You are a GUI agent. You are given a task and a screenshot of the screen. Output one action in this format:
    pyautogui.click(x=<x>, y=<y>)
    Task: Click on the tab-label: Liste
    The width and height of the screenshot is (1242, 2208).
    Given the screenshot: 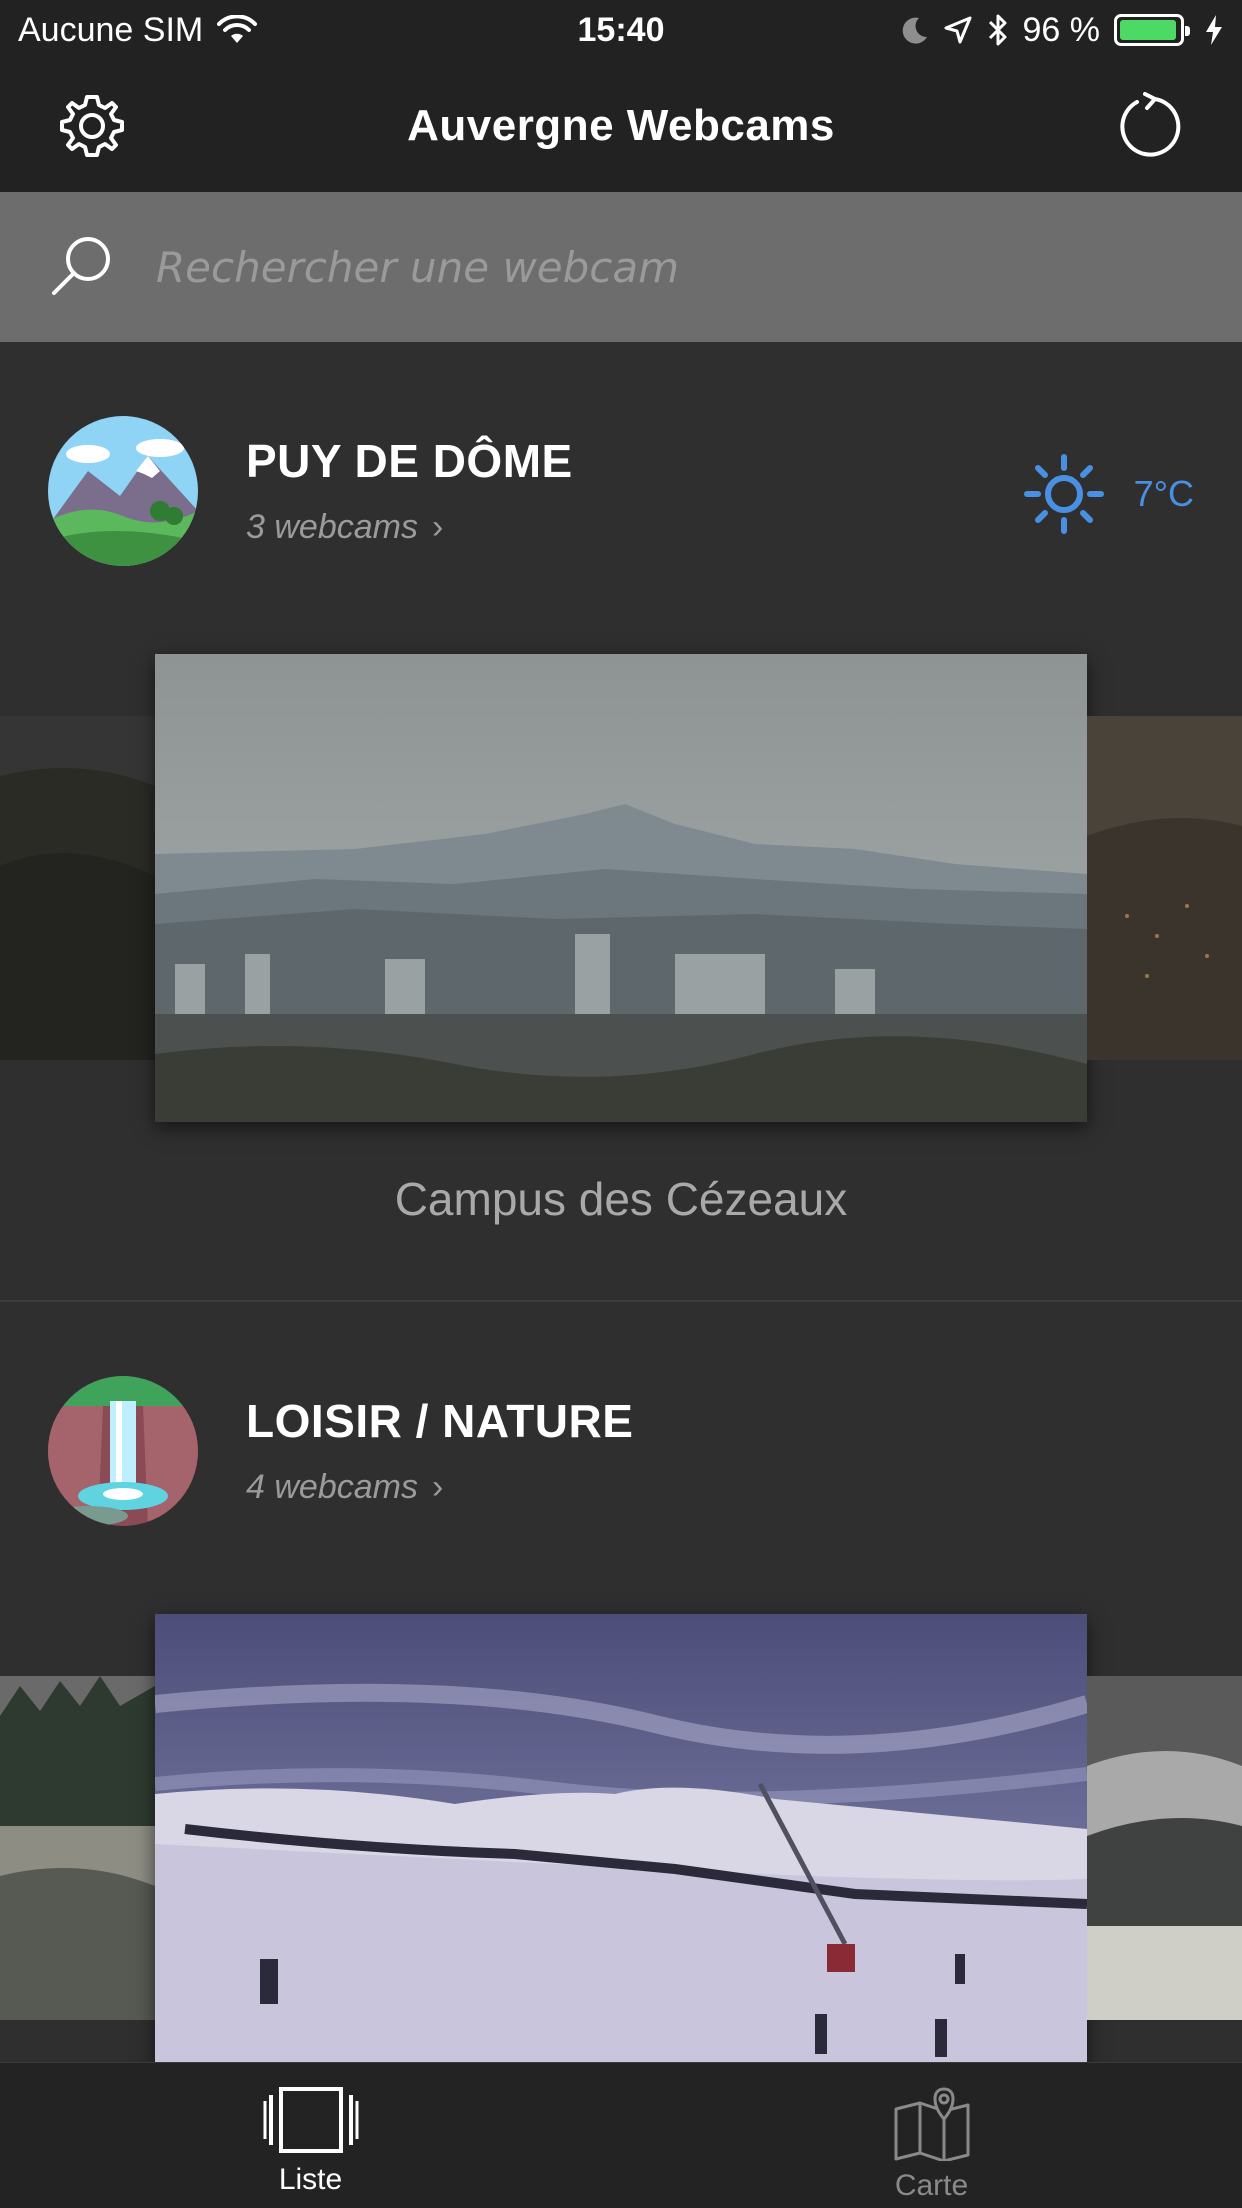 What is the action you would take?
    pyautogui.click(x=310, y=2179)
    